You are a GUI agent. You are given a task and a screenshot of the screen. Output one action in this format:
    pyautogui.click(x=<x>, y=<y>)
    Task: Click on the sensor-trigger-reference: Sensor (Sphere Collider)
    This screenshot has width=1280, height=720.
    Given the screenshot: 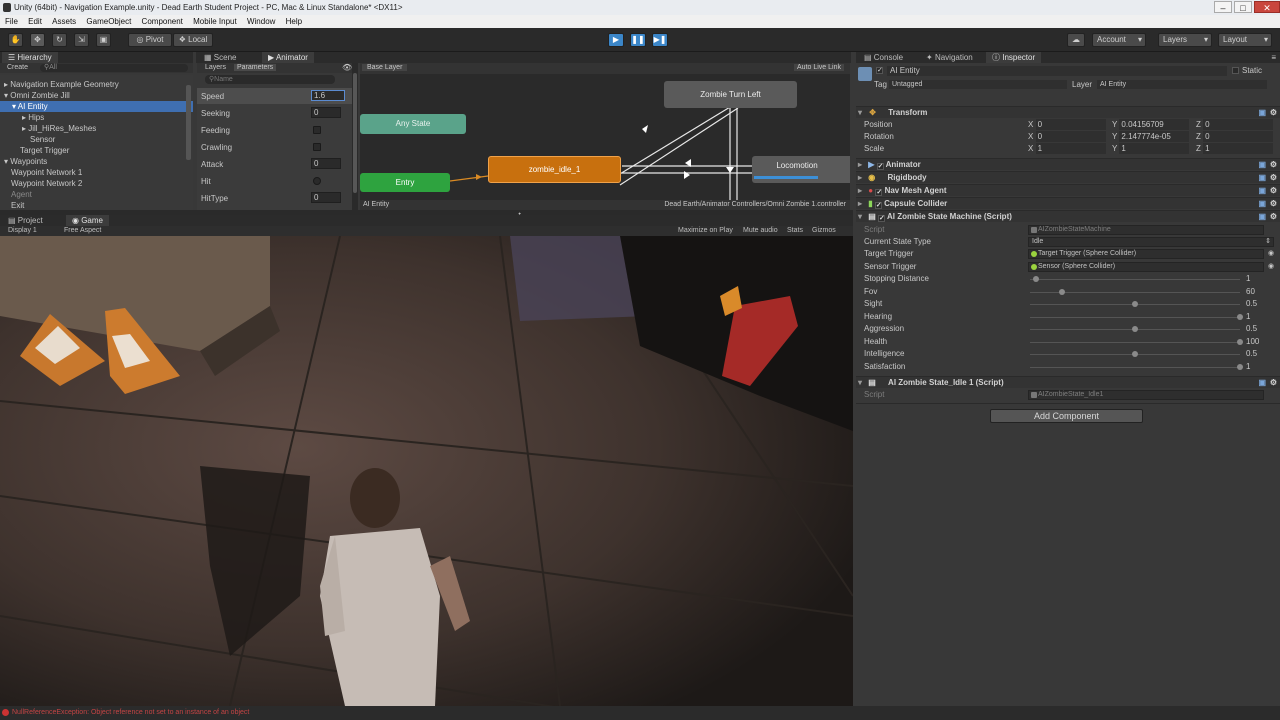 What is the action you would take?
    pyautogui.click(x=1146, y=267)
    